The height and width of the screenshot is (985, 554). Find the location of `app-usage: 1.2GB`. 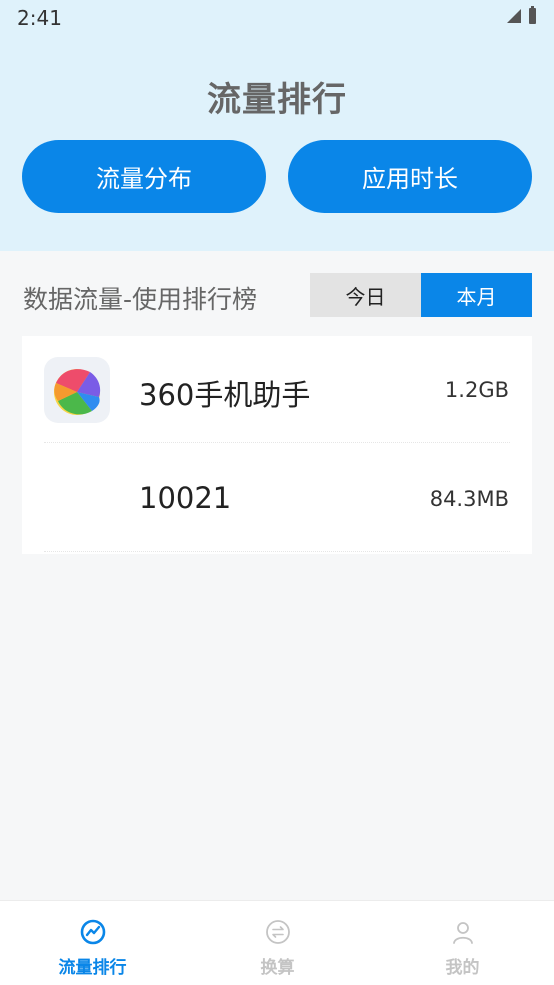

app-usage: 1.2GB is located at coordinates (476, 390).